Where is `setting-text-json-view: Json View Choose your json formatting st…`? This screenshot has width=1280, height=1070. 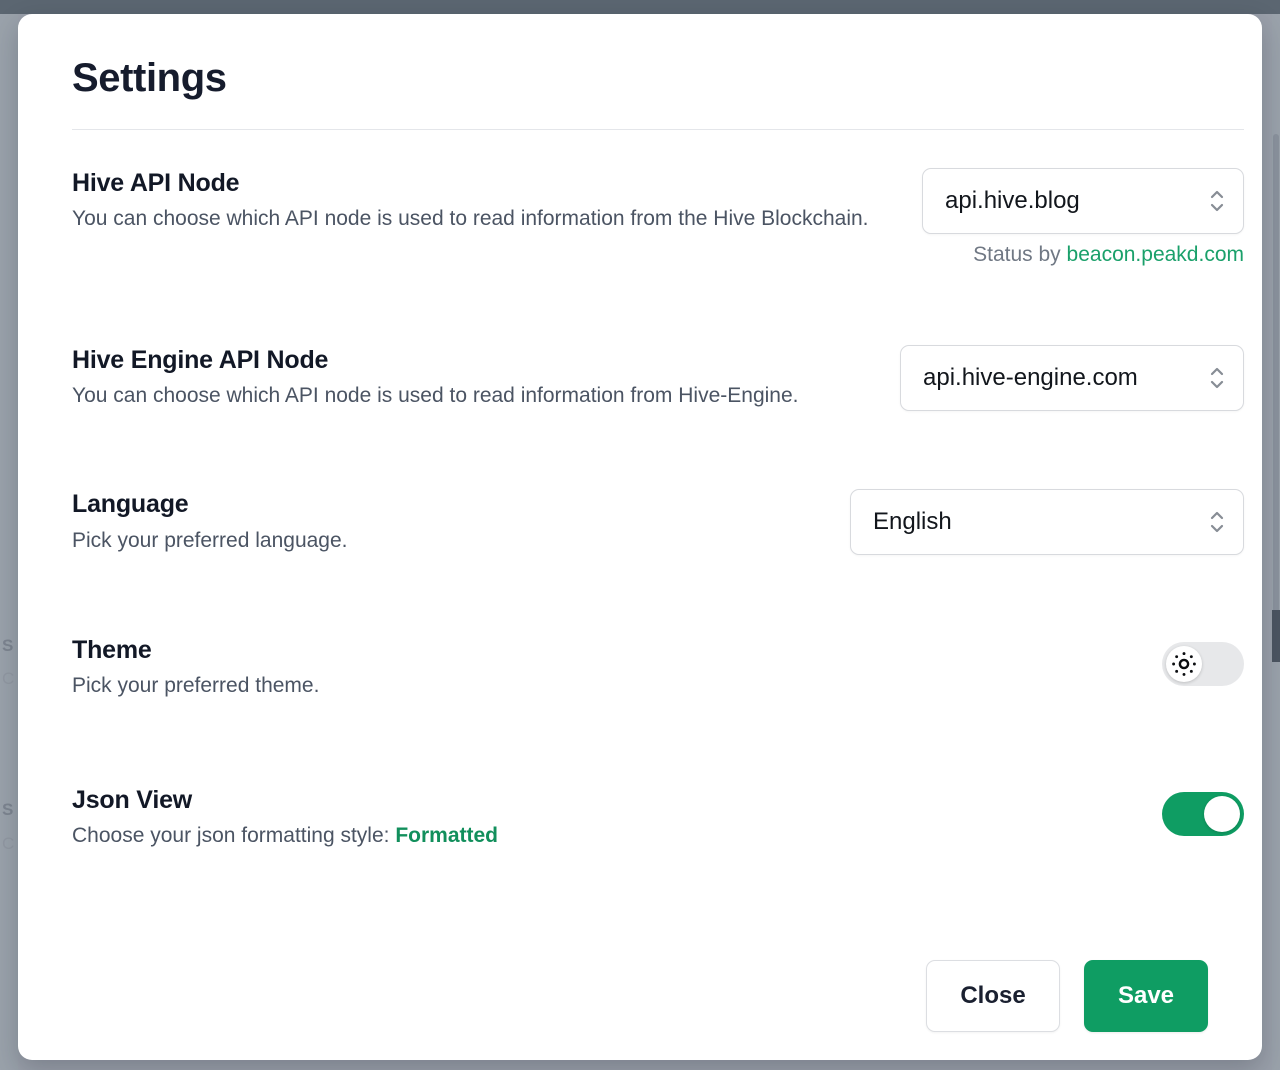 setting-text-json-view: Json View Choose your json formatting st… is located at coordinates (285, 818).